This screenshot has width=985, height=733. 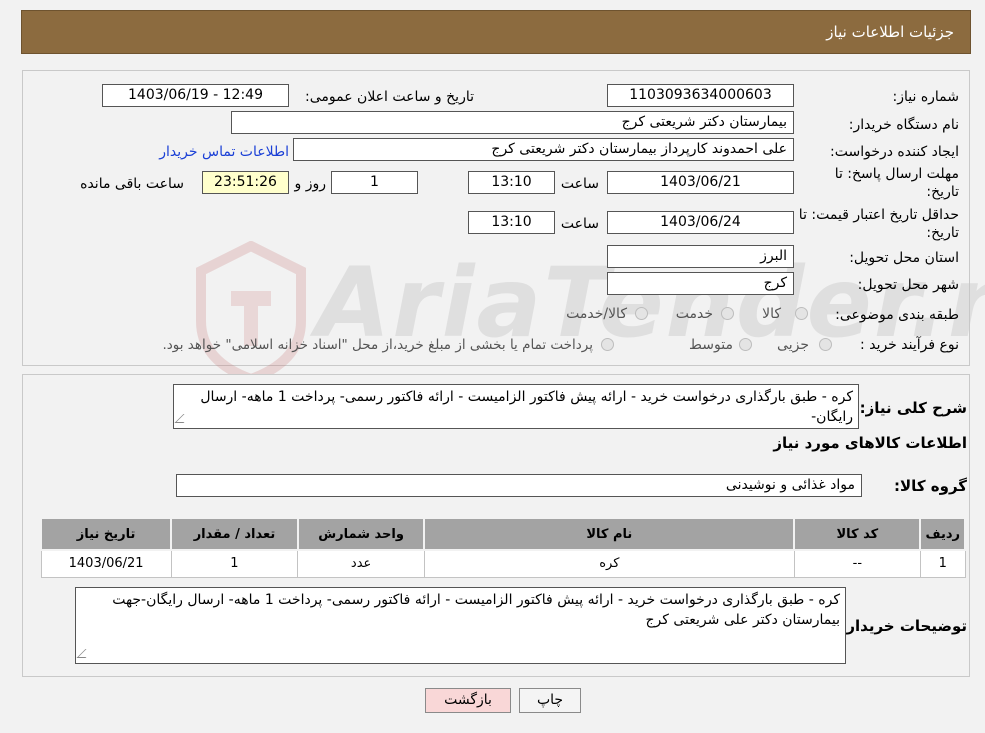 I want to click on watermark-logo-icon, so click(x=251, y=311).